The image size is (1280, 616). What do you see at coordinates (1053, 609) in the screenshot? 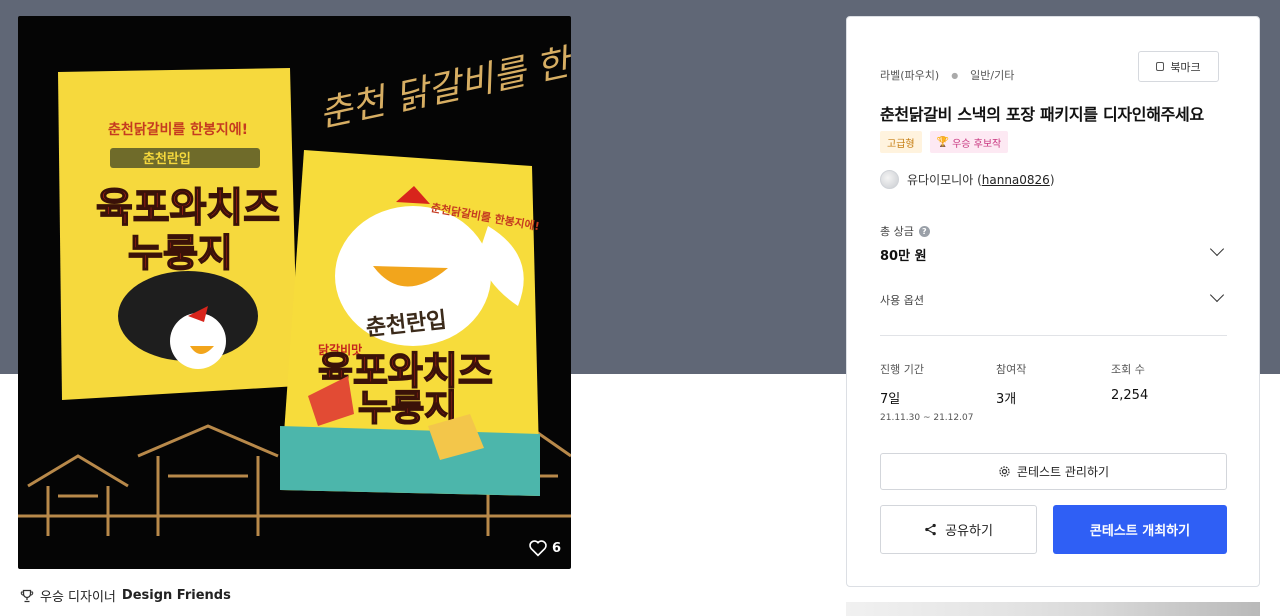
I see `next-card-thumbnail` at bounding box center [1053, 609].